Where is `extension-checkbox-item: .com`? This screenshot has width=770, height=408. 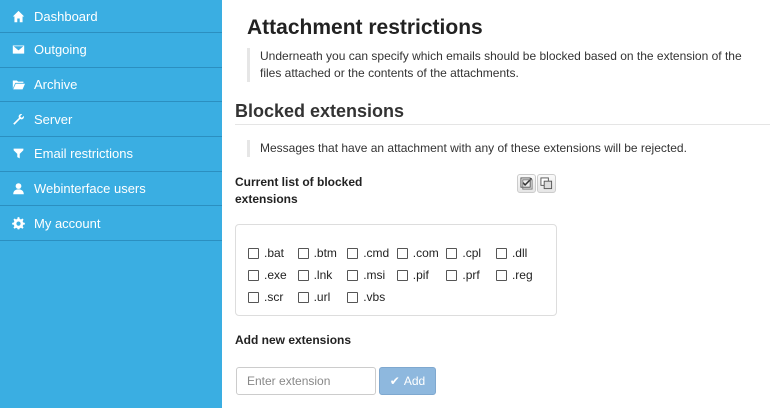 extension-checkbox-item: .com is located at coordinates (421, 253).